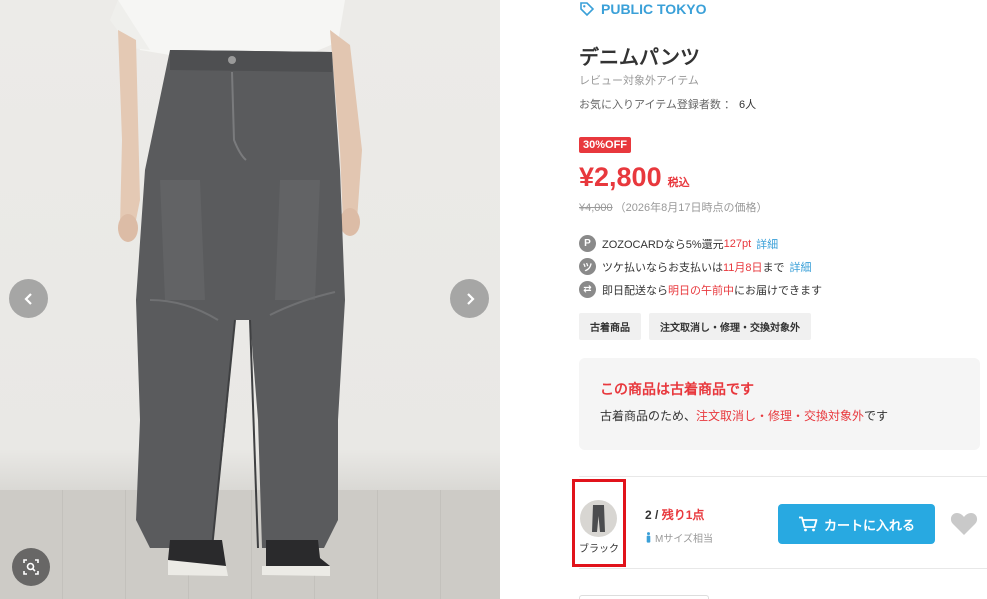 This screenshot has height=599, width=987. I want to click on tag-used-item: 古着商品, so click(610, 326).